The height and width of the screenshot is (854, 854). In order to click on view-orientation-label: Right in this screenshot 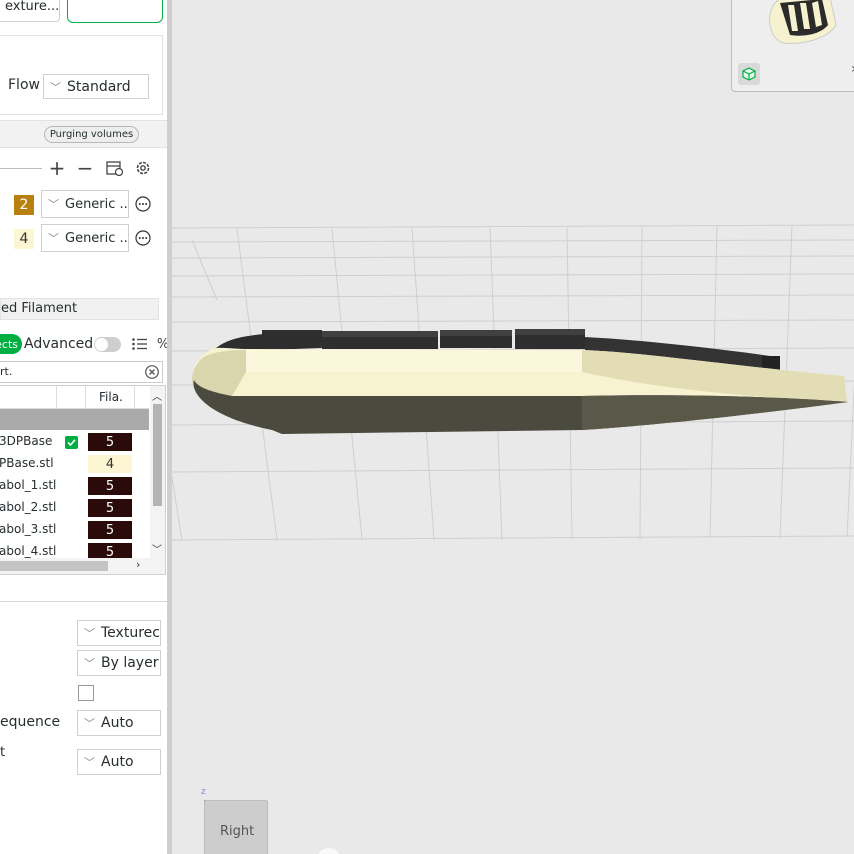, I will do `click(237, 831)`.